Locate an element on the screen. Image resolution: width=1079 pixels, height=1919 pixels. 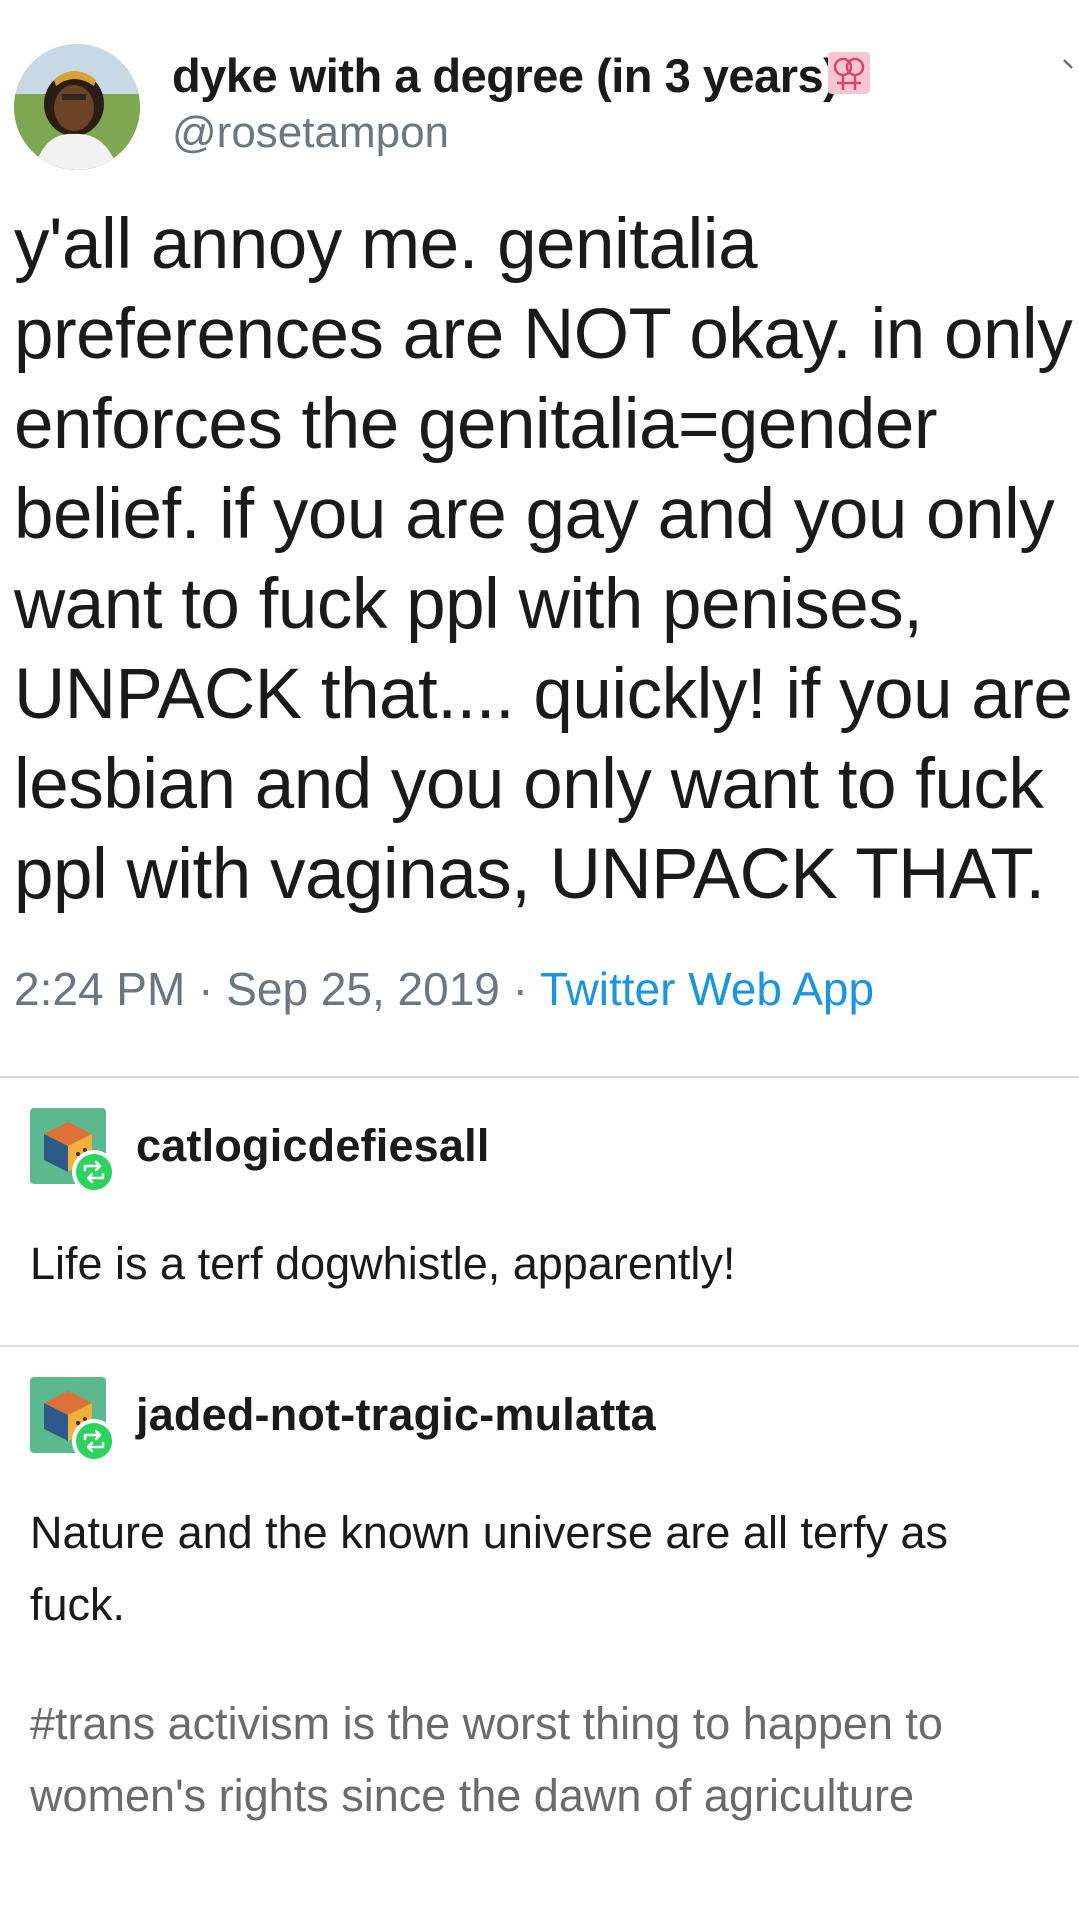
chevron-down-icon is located at coordinates (1070, 66).